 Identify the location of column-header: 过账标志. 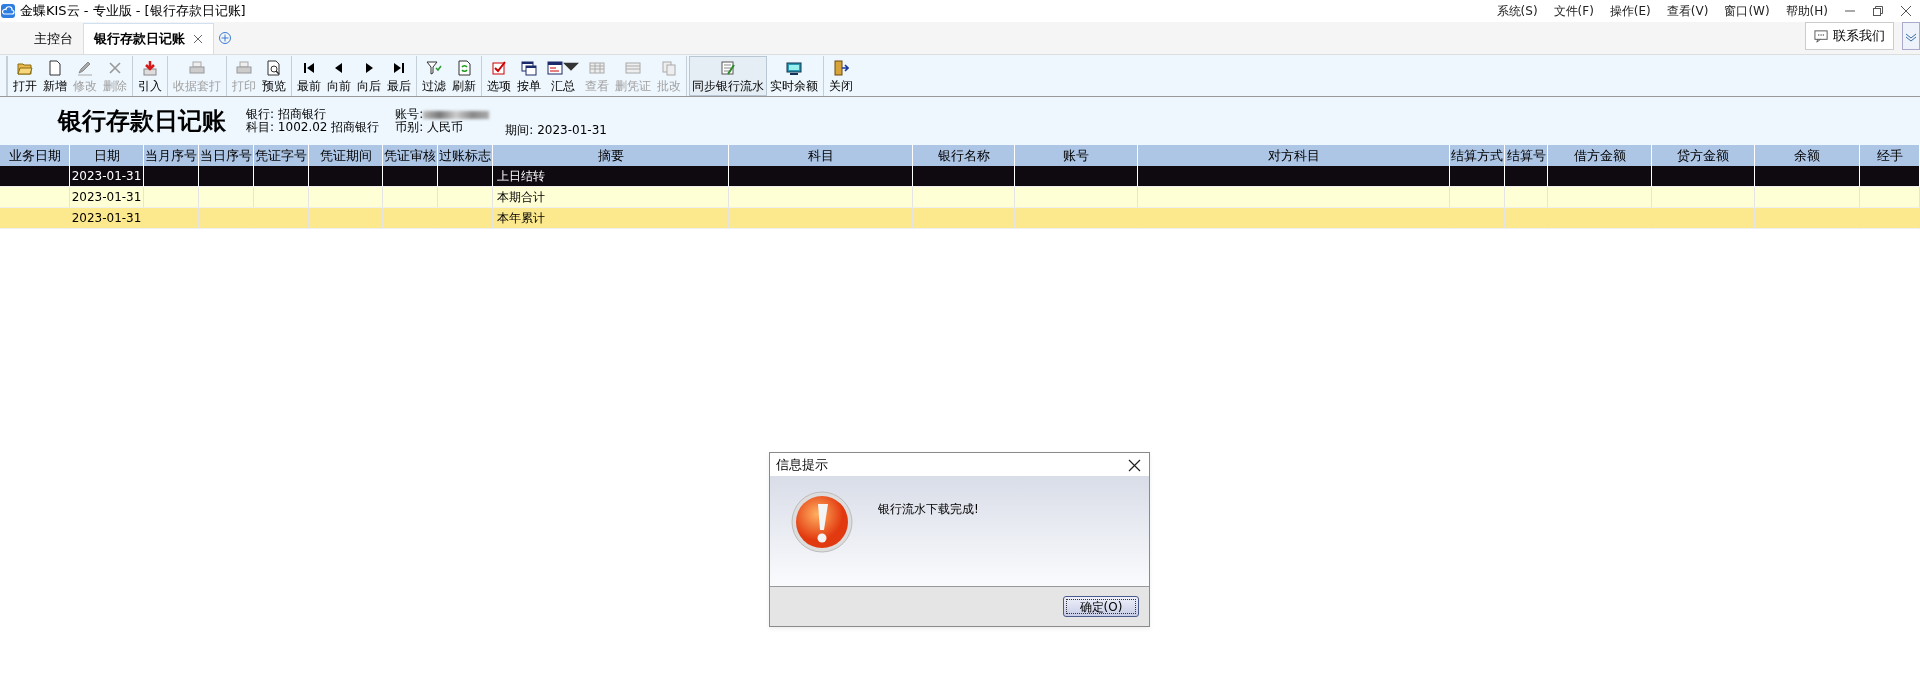
(465, 155).